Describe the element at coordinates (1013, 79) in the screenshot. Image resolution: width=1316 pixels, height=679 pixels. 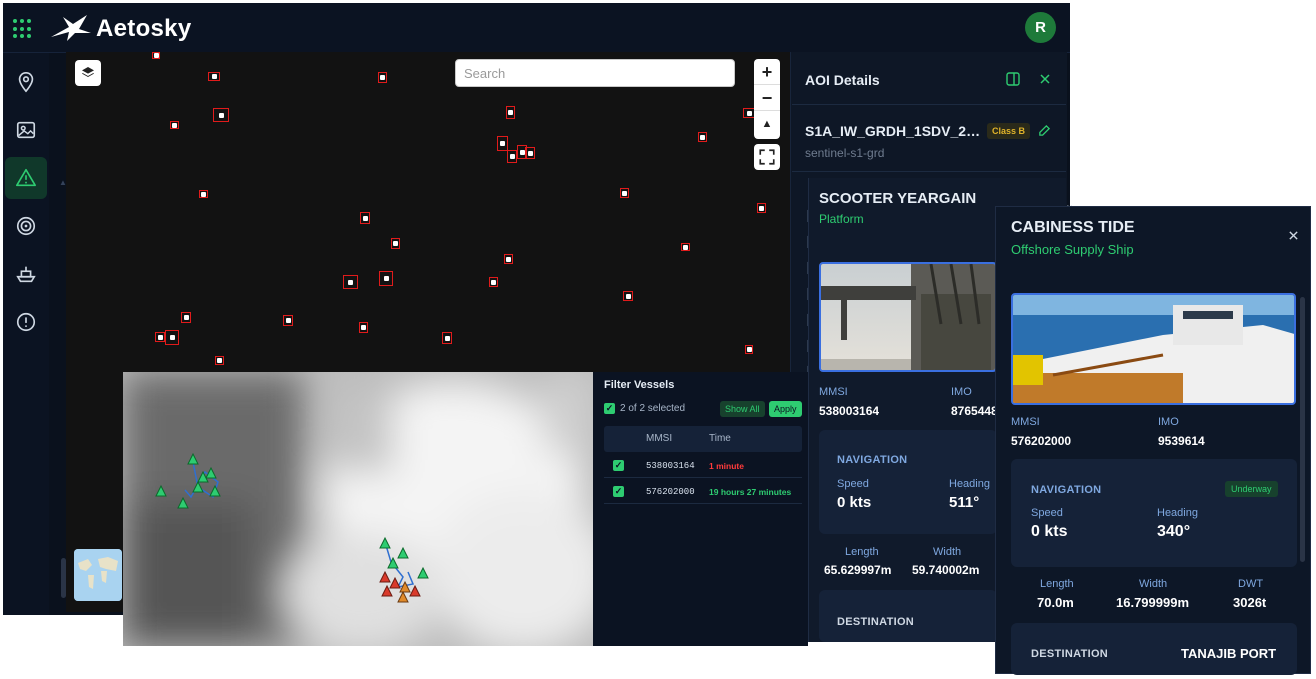
I see `collapse-panel-icon` at that location.